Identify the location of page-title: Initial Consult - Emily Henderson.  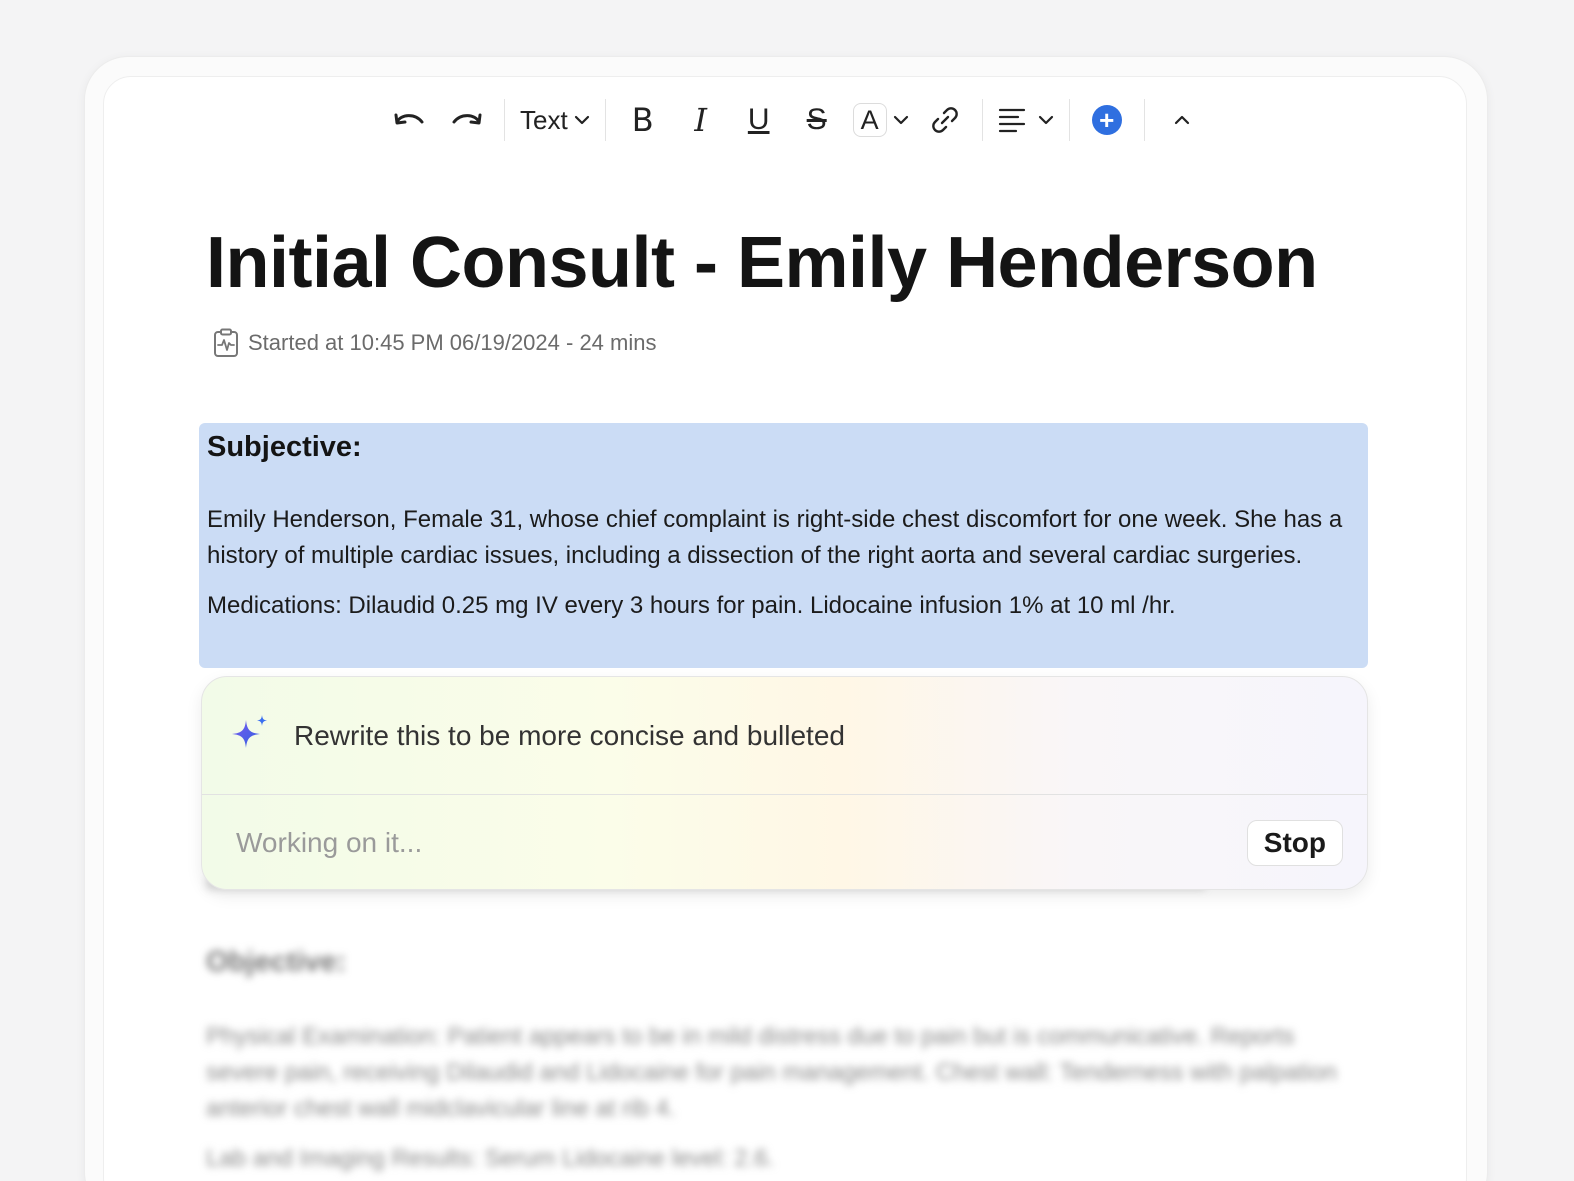
(762, 263).